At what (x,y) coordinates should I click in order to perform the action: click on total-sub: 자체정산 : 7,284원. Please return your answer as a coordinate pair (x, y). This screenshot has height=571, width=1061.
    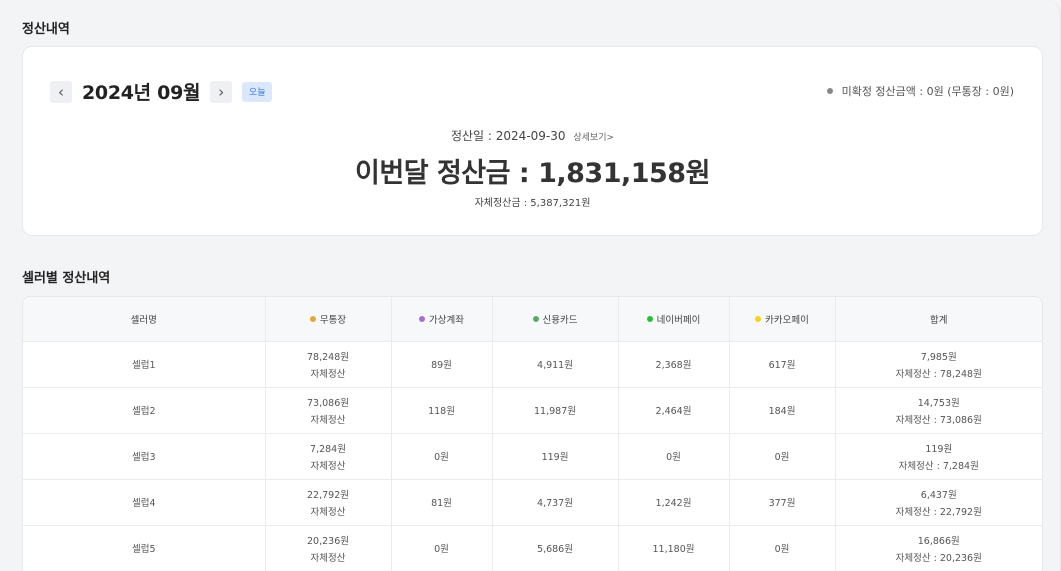
    Looking at the image, I should click on (938, 466).